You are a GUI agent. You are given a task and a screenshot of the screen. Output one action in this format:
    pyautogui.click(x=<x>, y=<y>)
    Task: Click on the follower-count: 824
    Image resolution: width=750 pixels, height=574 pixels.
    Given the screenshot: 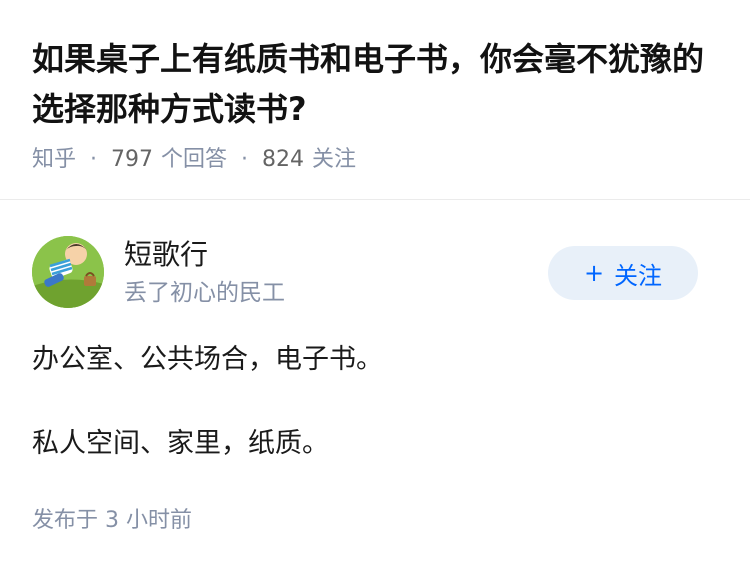 What is the action you would take?
    pyautogui.click(x=283, y=159)
    